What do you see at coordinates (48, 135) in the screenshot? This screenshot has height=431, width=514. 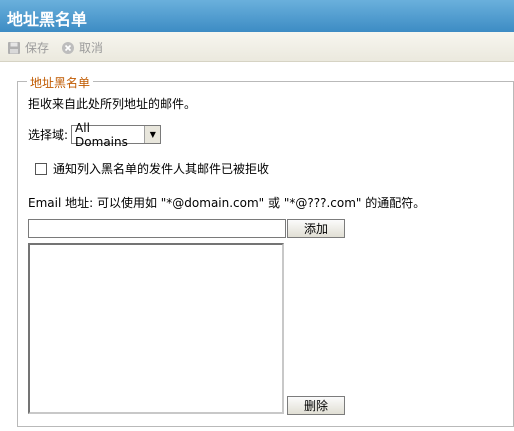 I see `domain-label: 选择域:` at bounding box center [48, 135].